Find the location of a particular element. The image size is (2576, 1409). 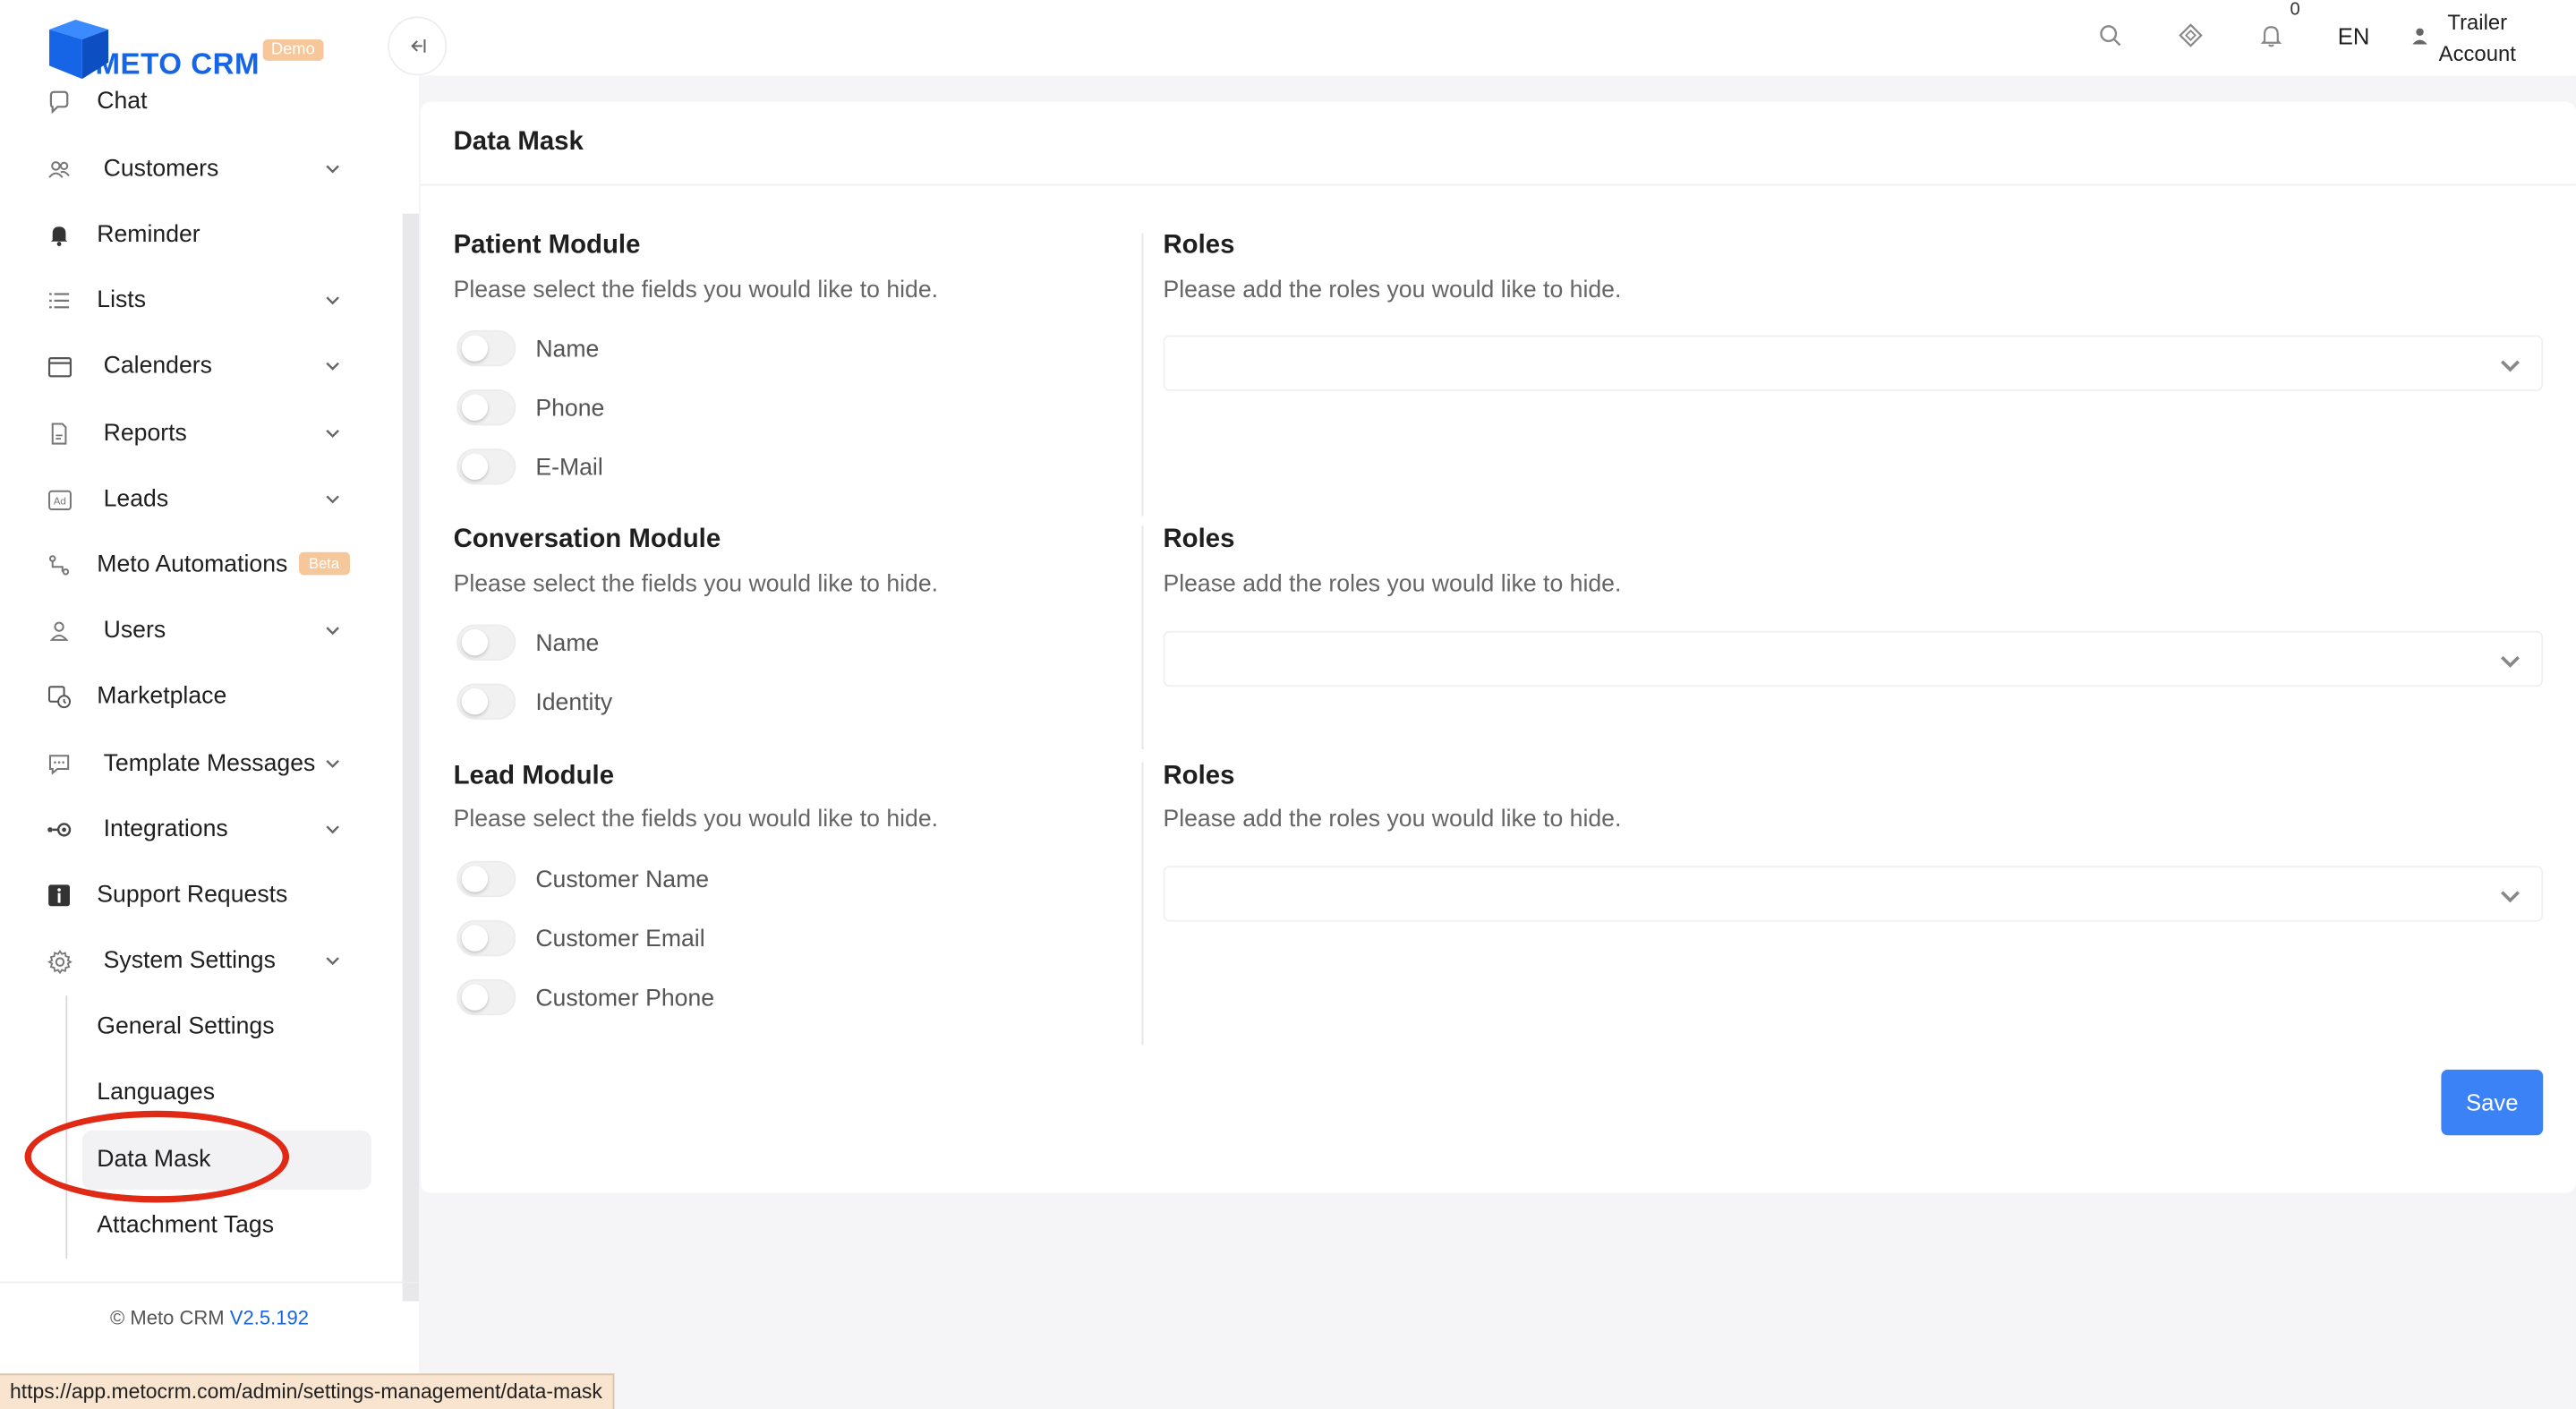

sidebar-subitem-label: General Settings is located at coordinates (186, 1027).